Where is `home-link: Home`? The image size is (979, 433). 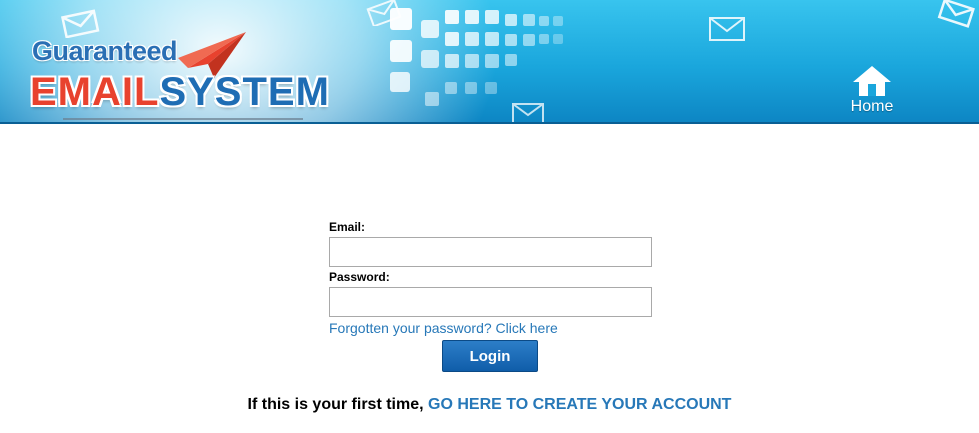 home-link: Home is located at coordinates (872, 92).